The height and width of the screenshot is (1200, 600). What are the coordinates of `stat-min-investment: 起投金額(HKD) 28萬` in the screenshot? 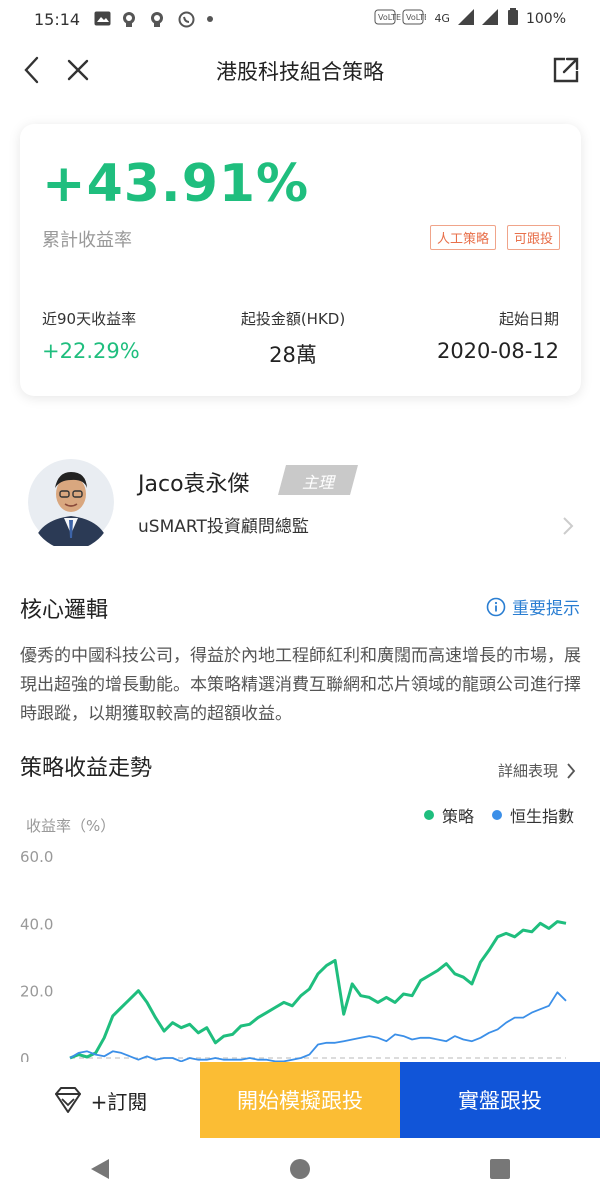 It's located at (293, 338).